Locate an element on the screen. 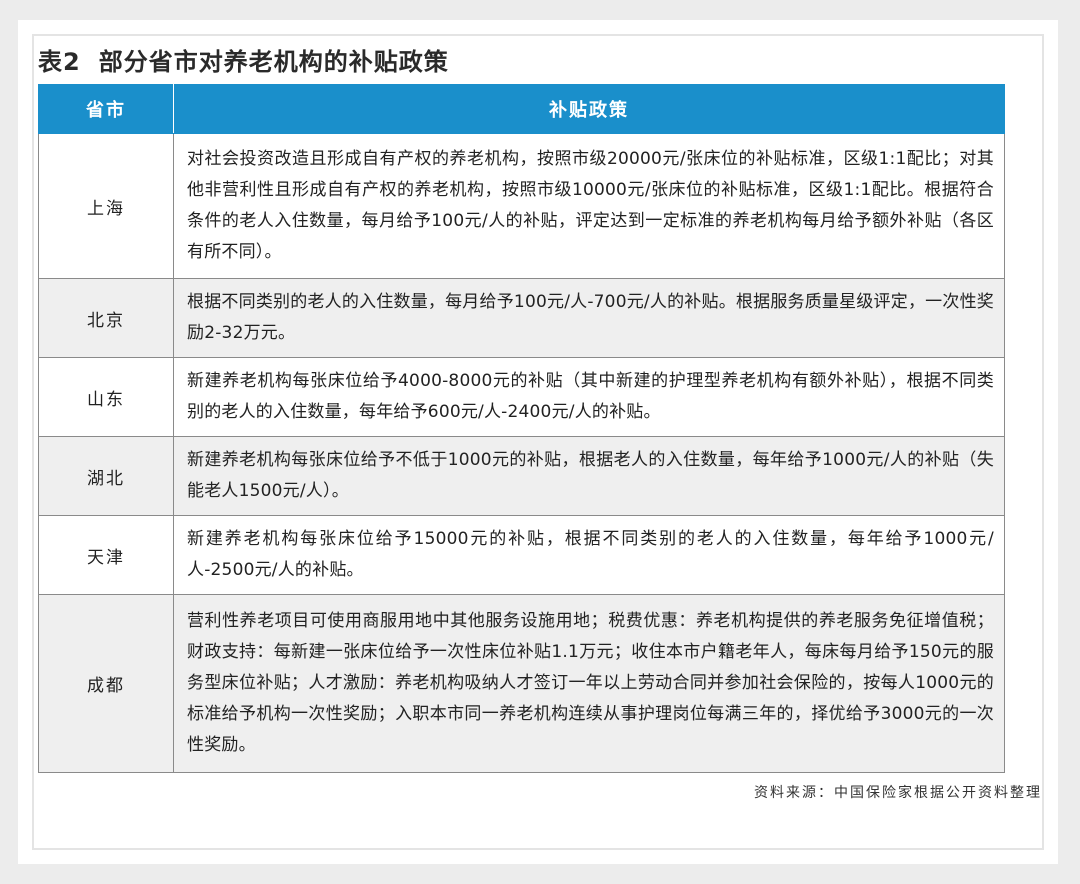  province-cell: 上海 is located at coordinates (106, 206).